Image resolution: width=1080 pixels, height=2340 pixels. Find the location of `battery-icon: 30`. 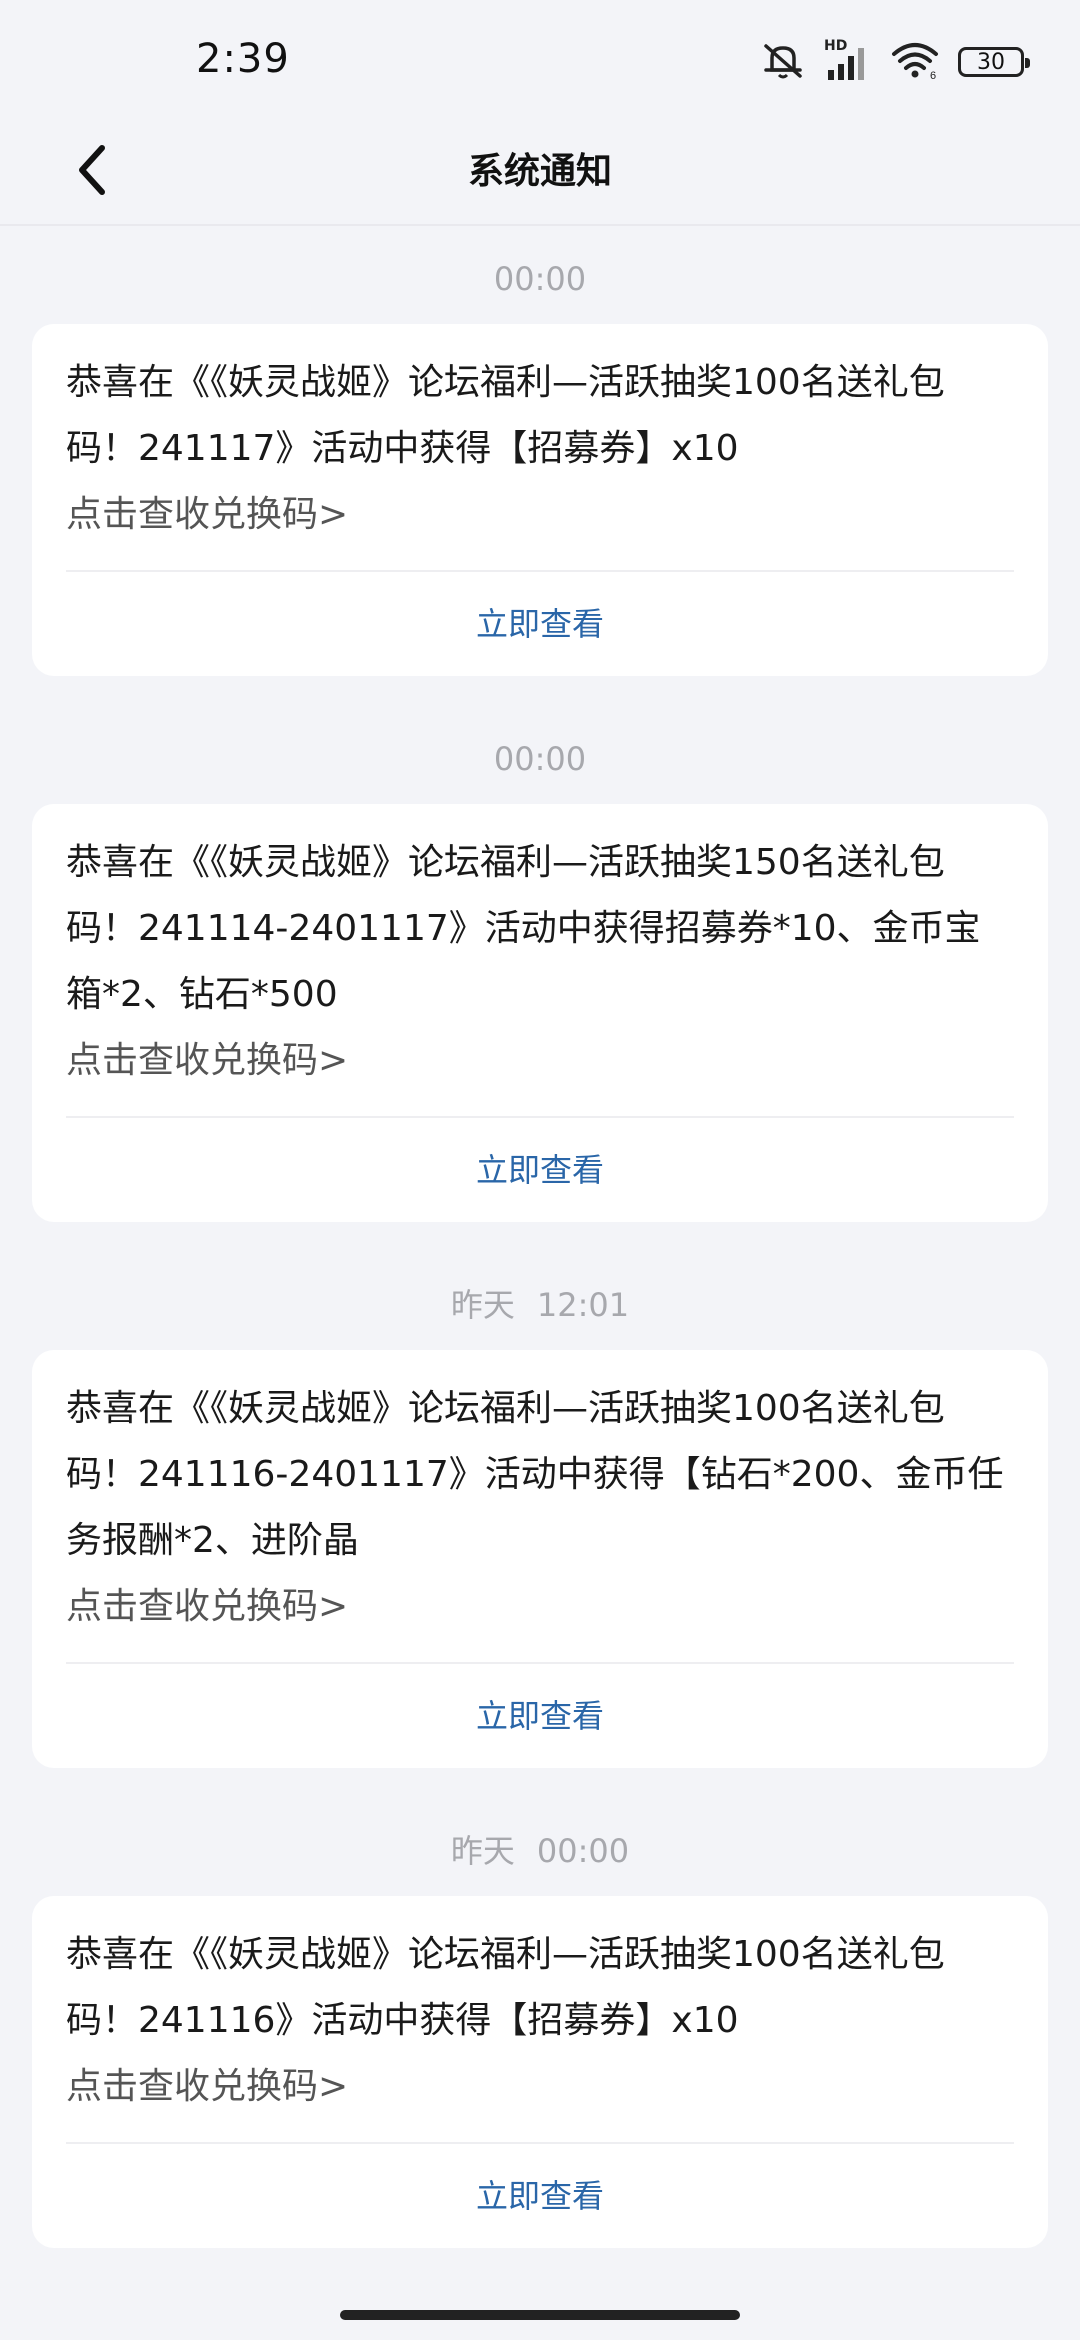

battery-icon: 30 is located at coordinates (994, 62).